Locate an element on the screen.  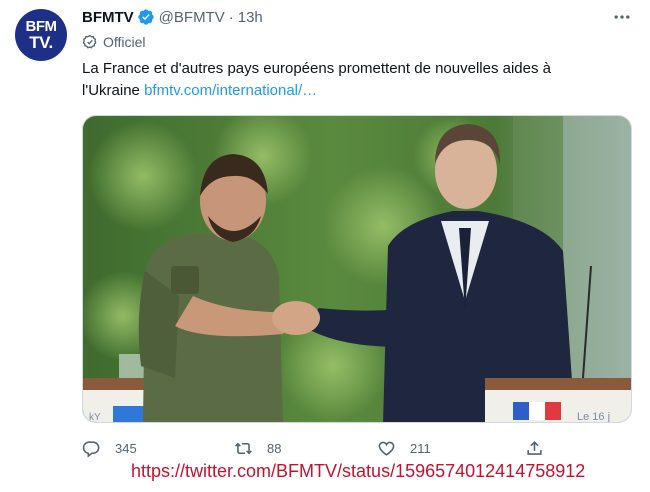
reply-button: 345 is located at coordinates (109, 448).